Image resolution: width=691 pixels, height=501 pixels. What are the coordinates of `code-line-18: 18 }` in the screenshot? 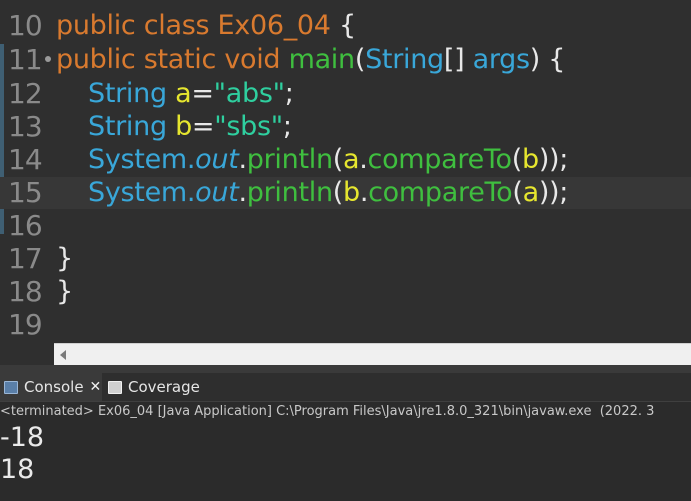 It's located at (345, 292).